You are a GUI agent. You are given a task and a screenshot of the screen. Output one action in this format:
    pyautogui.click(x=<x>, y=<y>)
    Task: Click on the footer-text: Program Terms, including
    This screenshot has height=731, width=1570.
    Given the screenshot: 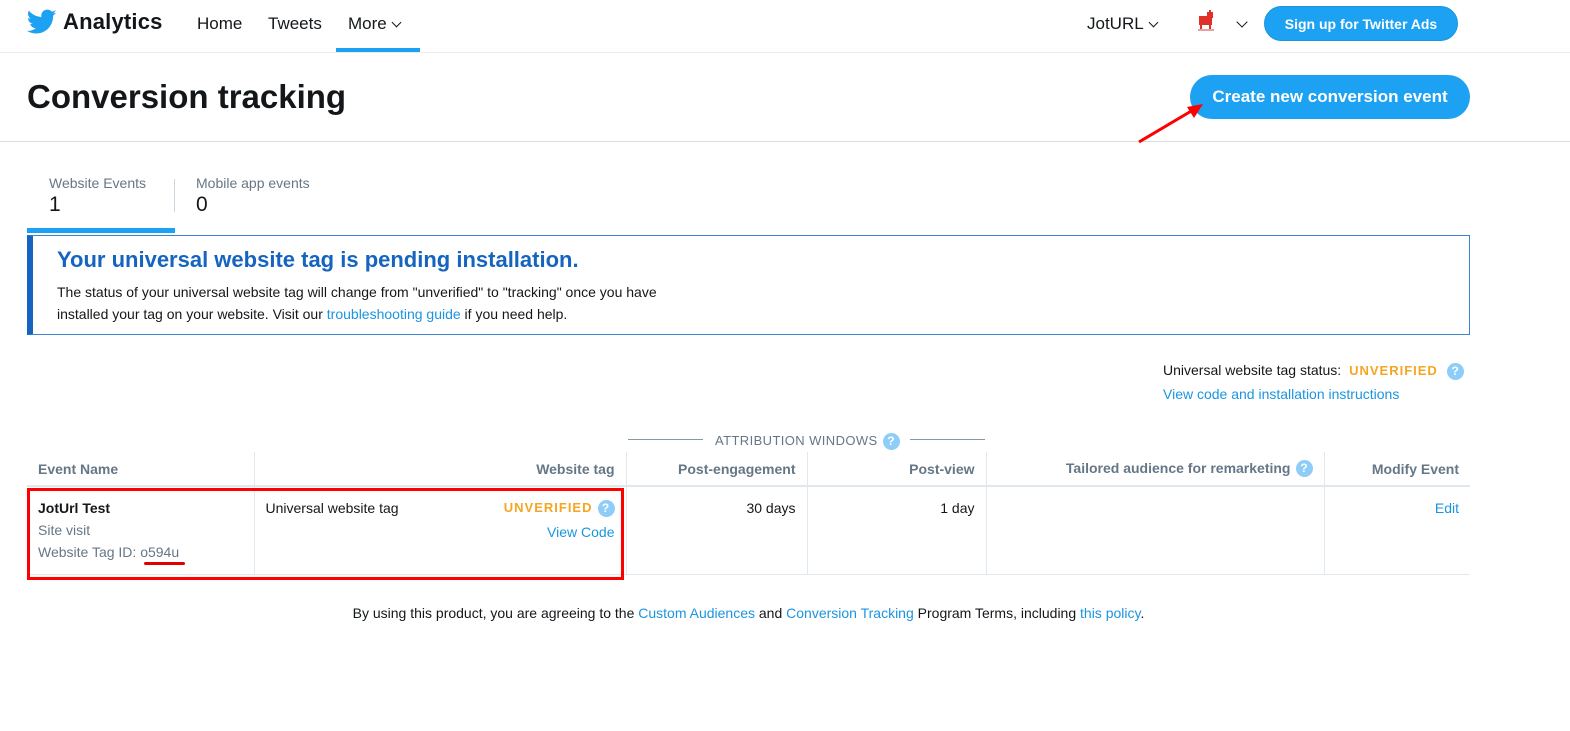 What is the action you would take?
    pyautogui.click(x=997, y=613)
    